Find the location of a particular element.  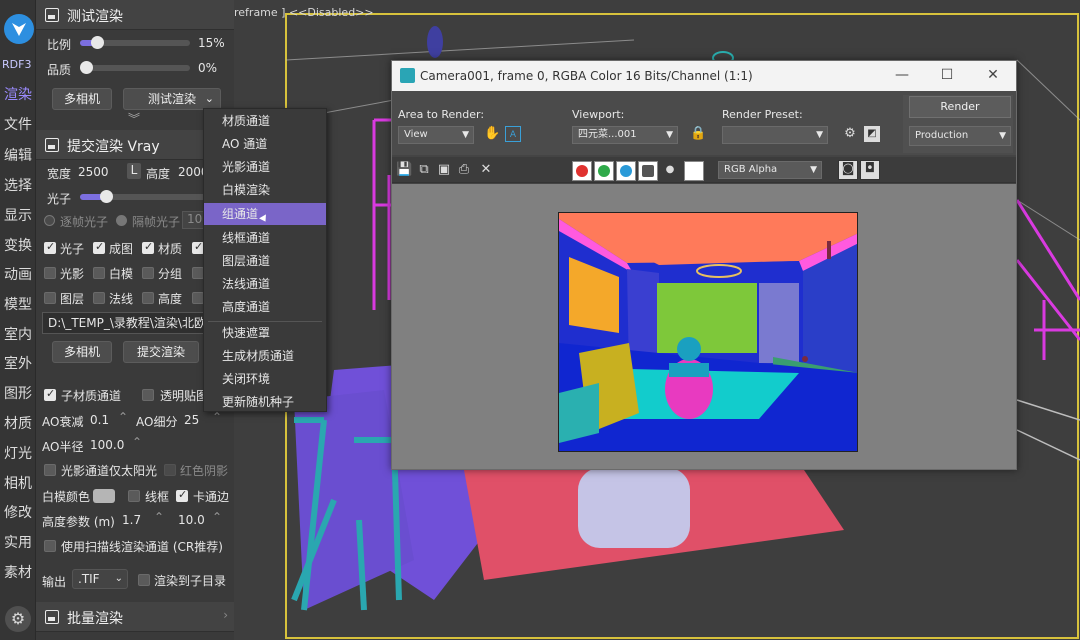

multi-camera-submit-button: 多相机 is located at coordinates (82, 352).